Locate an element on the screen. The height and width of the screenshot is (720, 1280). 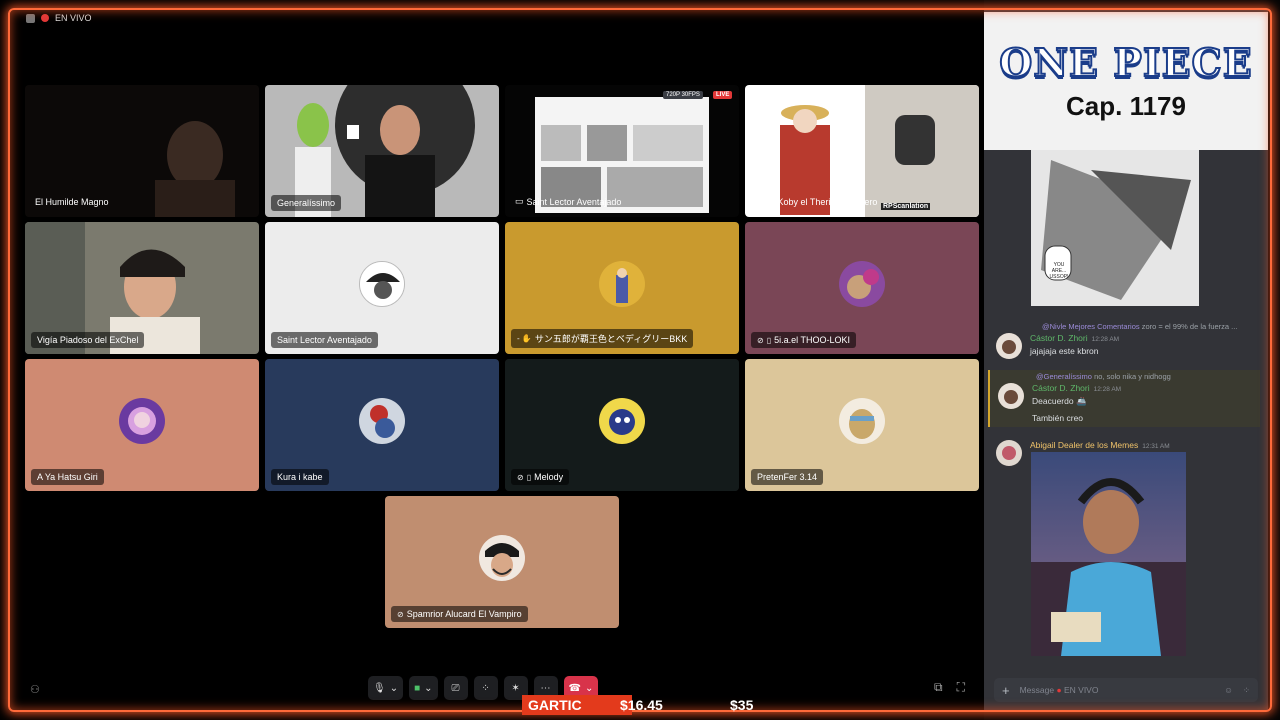
screen-share-button: ⎚ is located at coordinates (455, 688).